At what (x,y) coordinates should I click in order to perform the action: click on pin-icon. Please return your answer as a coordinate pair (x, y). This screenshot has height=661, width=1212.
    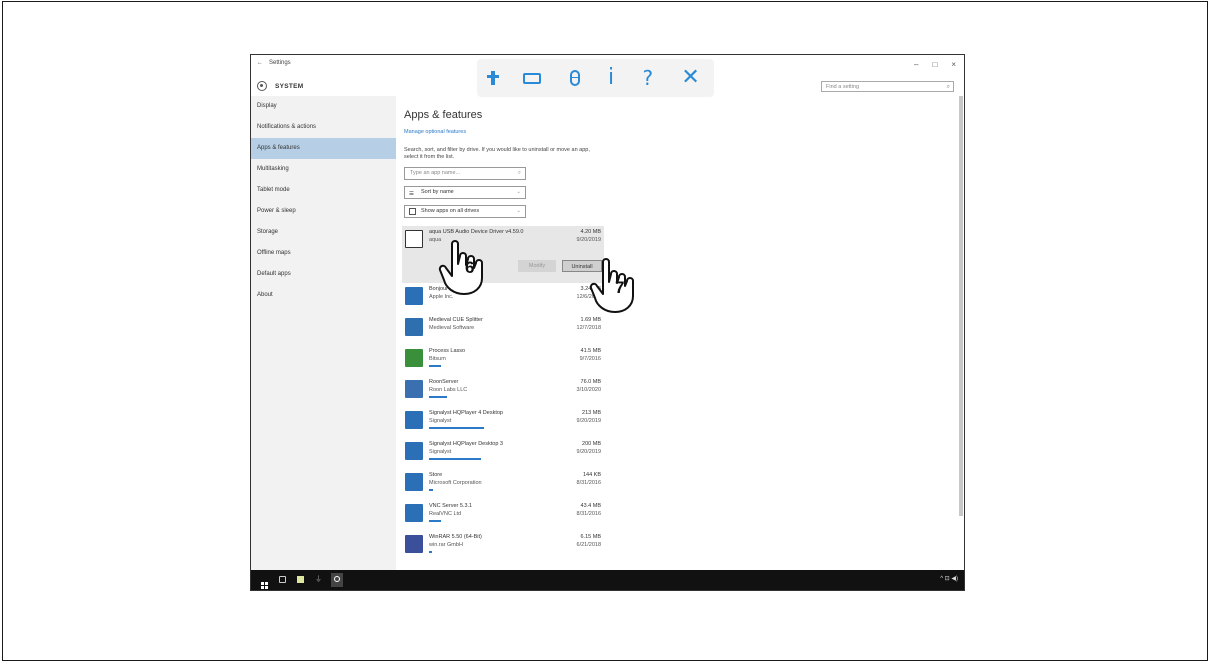
    Looking at the image, I should click on (493, 78).